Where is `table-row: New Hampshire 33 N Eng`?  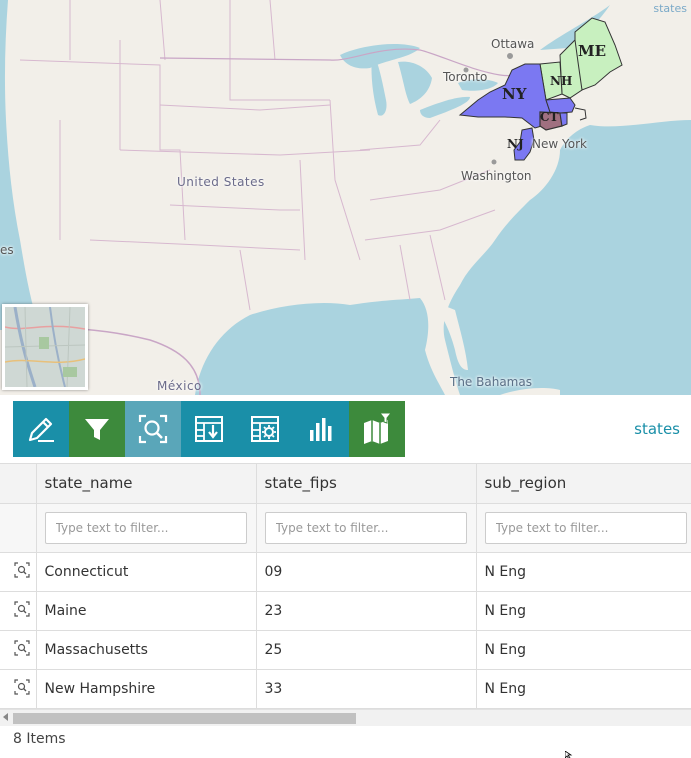
table-row: New Hampshire 33 N Eng is located at coordinates (345, 689).